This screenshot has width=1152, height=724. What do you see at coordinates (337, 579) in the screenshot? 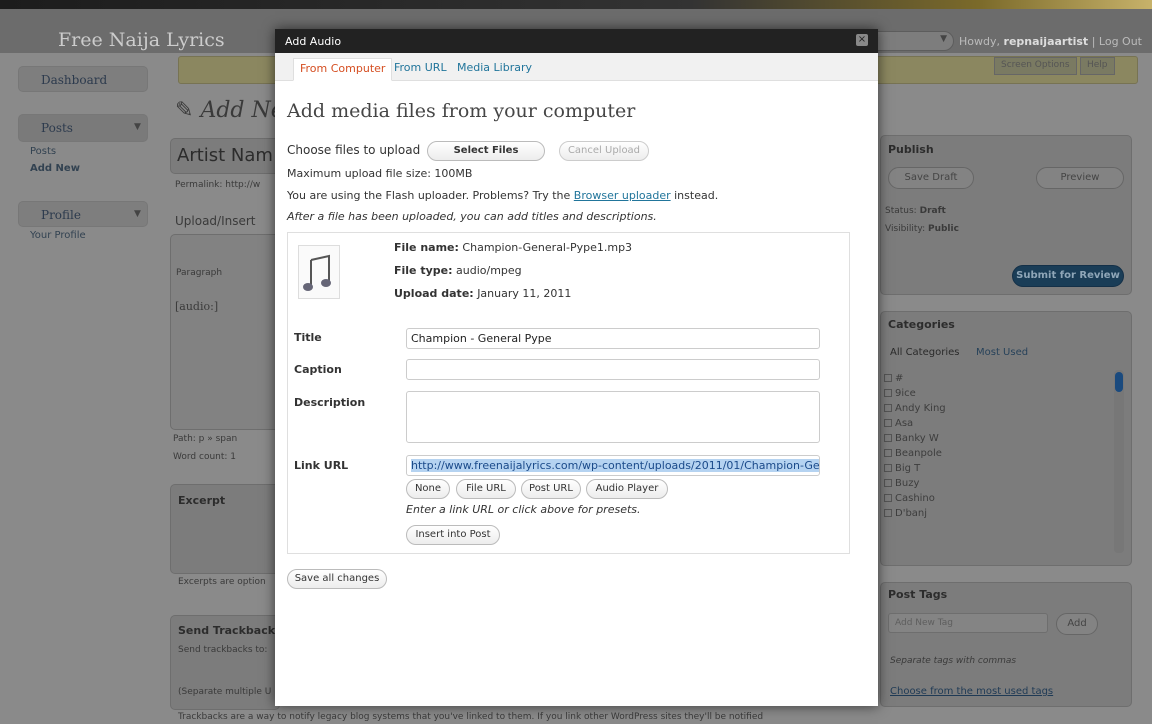
I see `save-all-changes-button: Save all changes` at bounding box center [337, 579].